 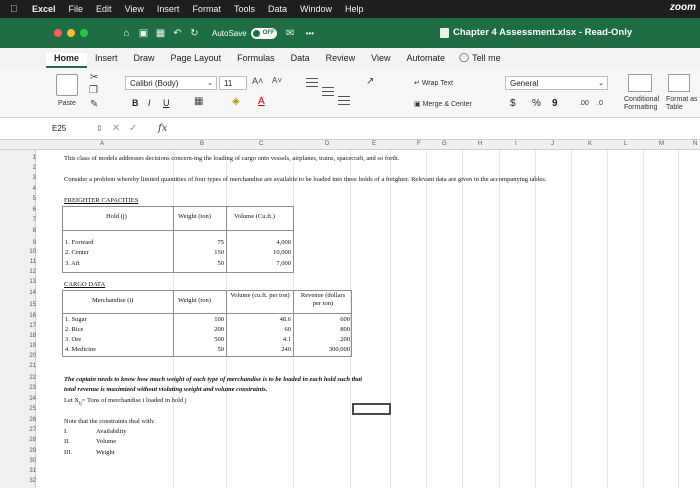 I want to click on row-header: 26, so click(x=31, y=420).